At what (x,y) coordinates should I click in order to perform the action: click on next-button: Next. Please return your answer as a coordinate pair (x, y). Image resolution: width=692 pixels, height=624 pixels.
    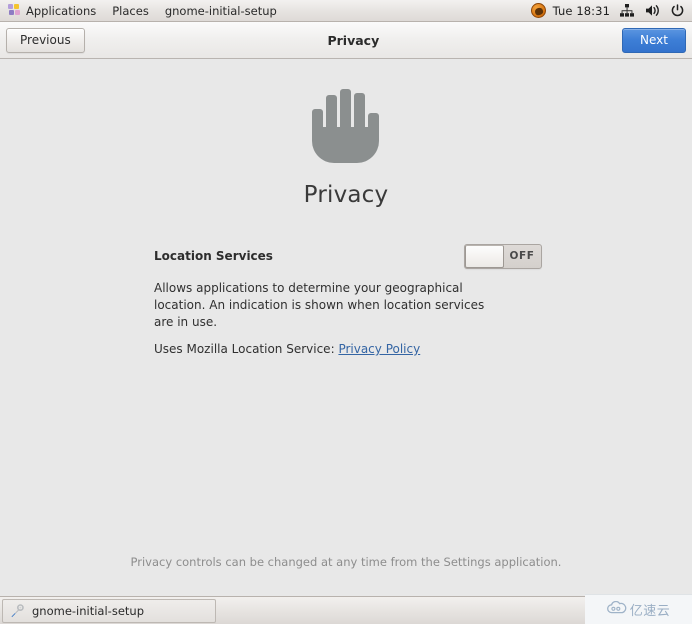
    Looking at the image, I should click on (654, 40).